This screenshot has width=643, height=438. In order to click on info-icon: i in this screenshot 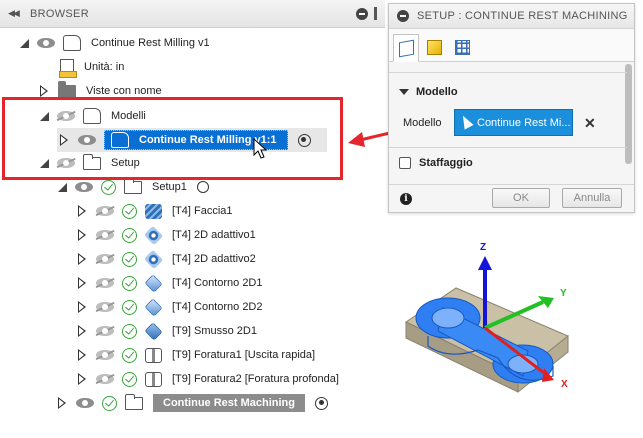, I will do `click(406, 199)`.